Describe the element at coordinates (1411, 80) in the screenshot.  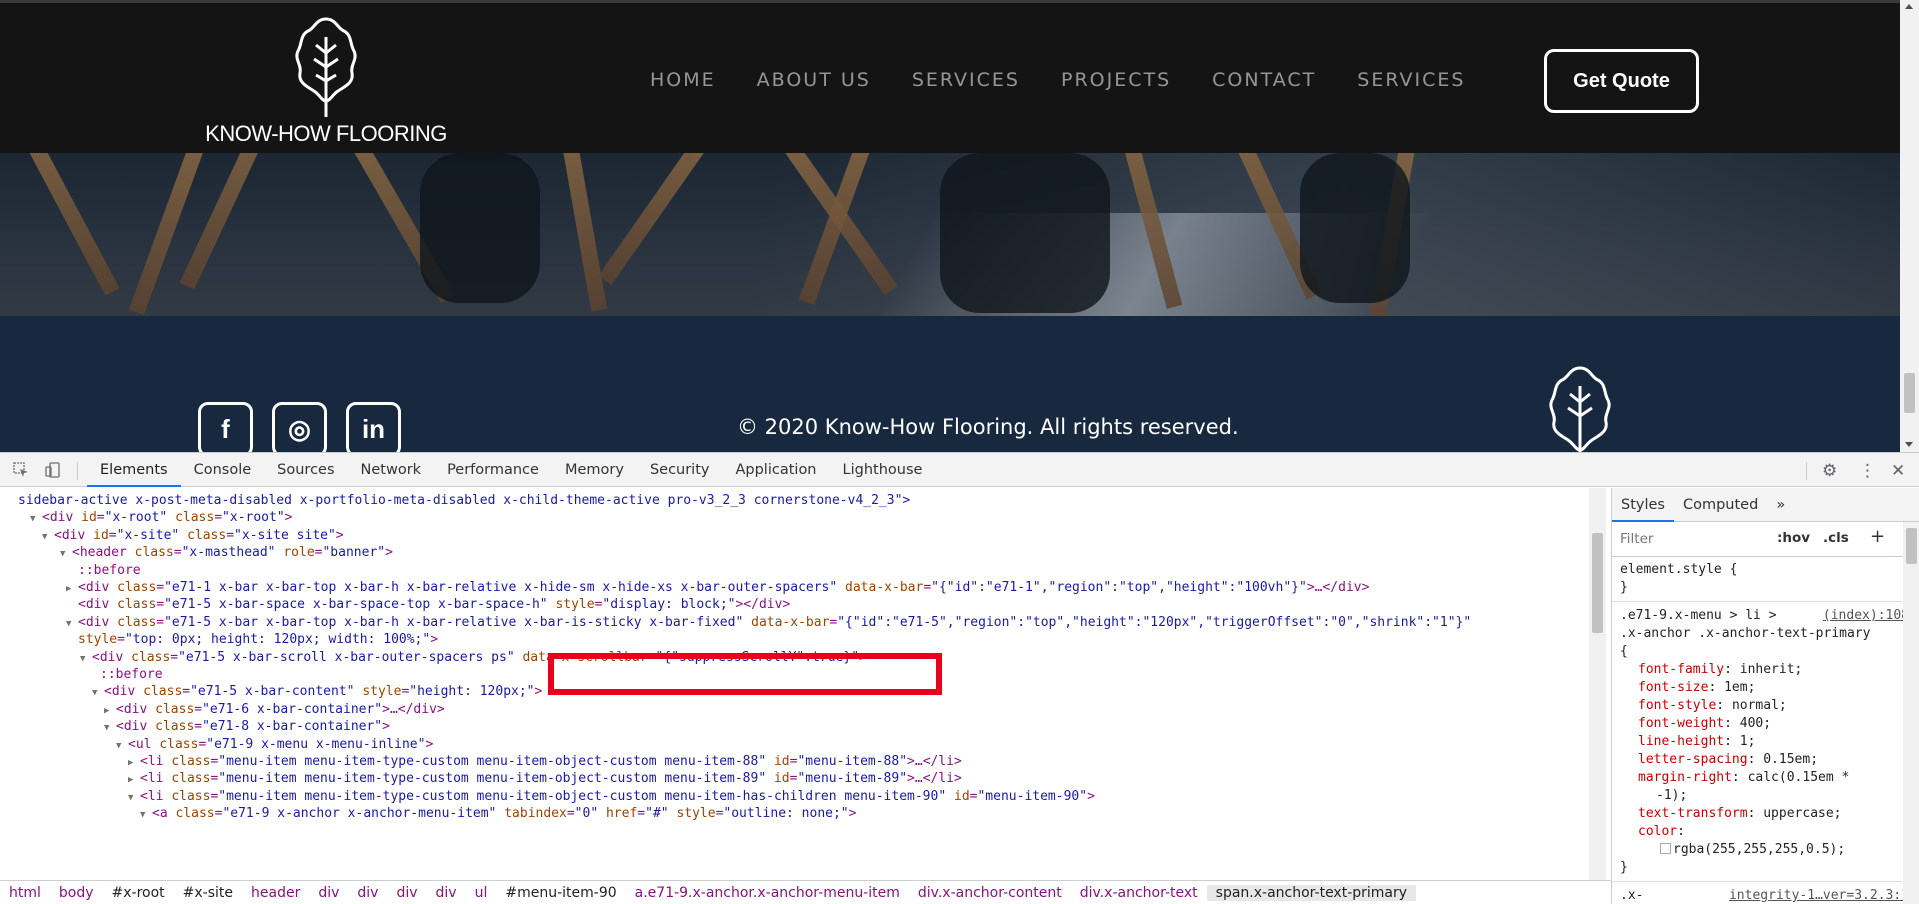
I see `nav-services-2: SERVICES` at that location.